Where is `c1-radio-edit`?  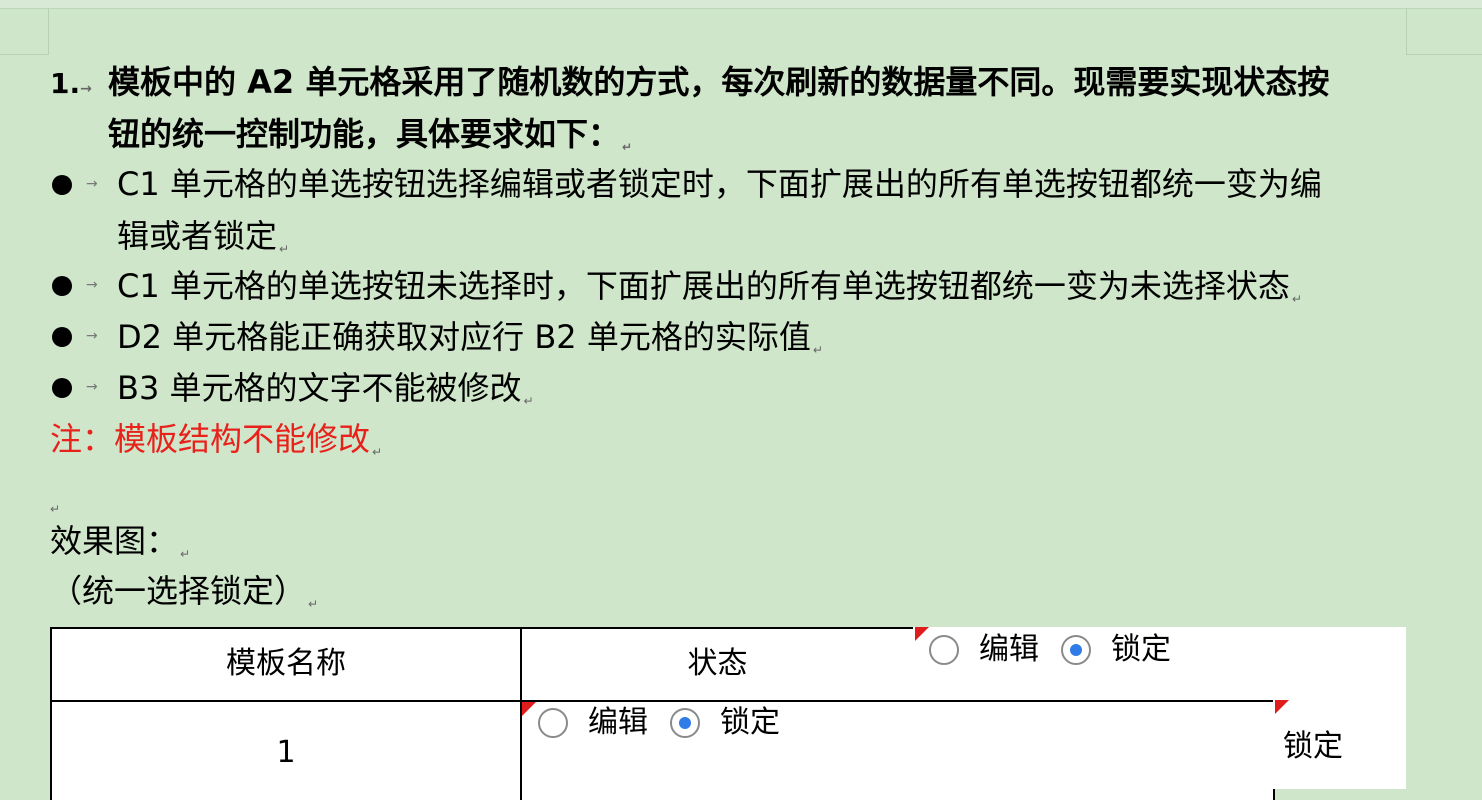
c1-radio-edit is located at coordinates (944, 650).